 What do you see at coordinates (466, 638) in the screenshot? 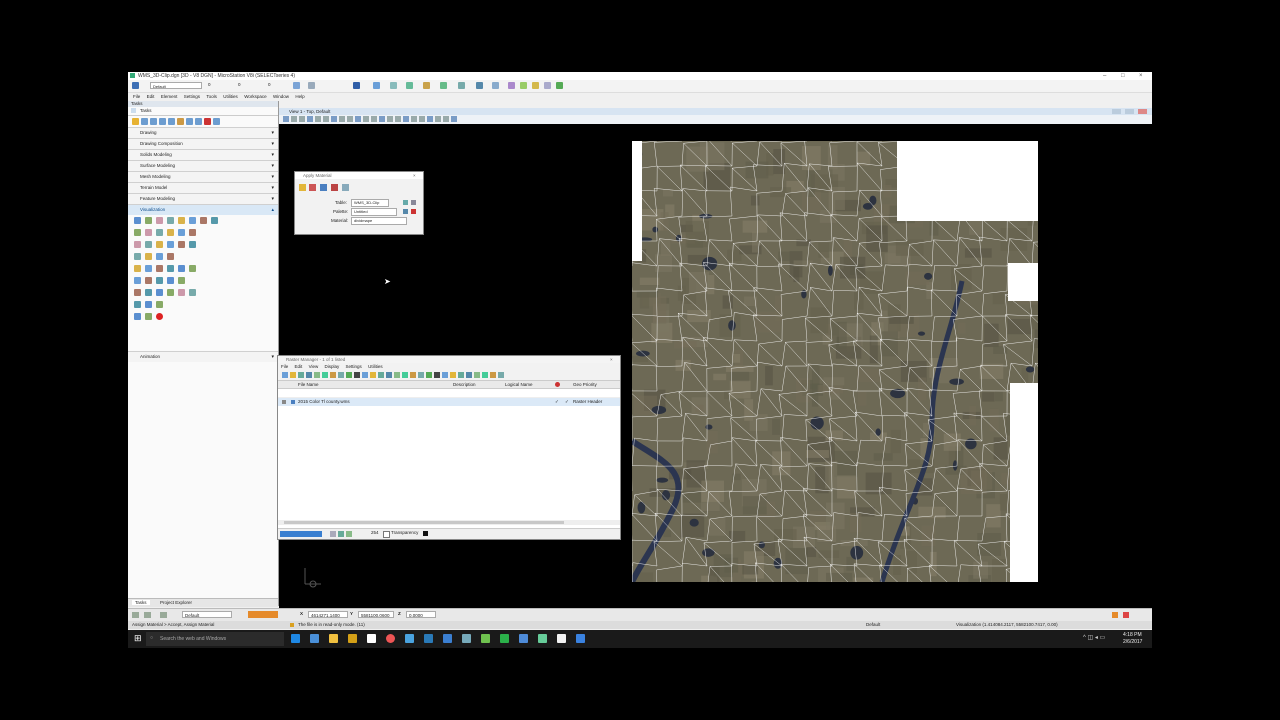
I see `people-icon` at bounding box center [466, 638].